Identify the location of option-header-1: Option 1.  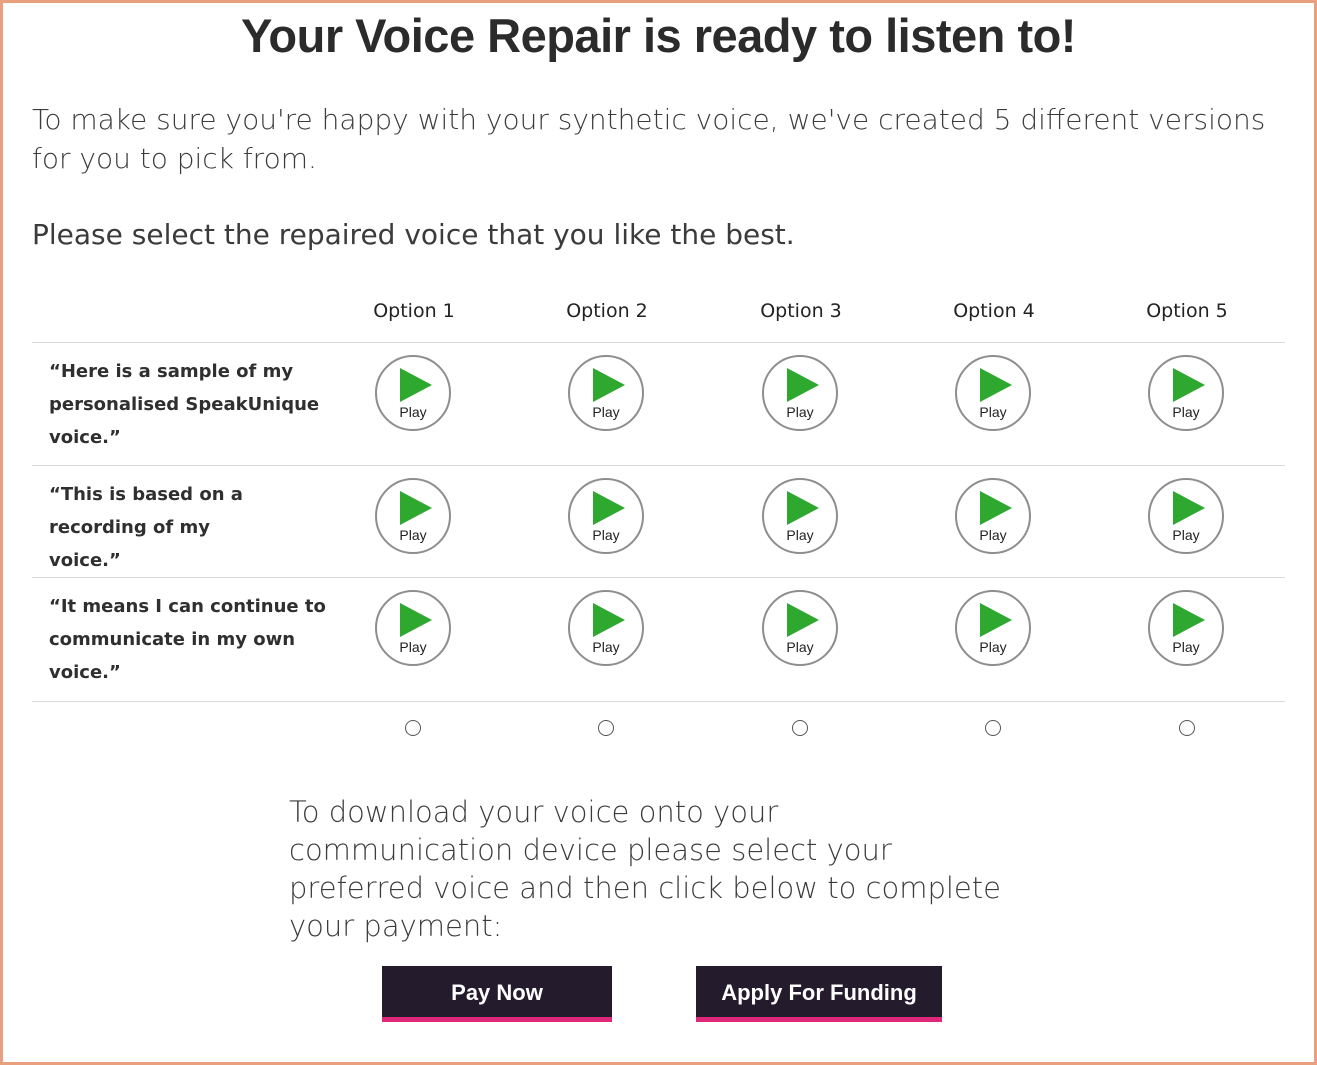
(414, 311).